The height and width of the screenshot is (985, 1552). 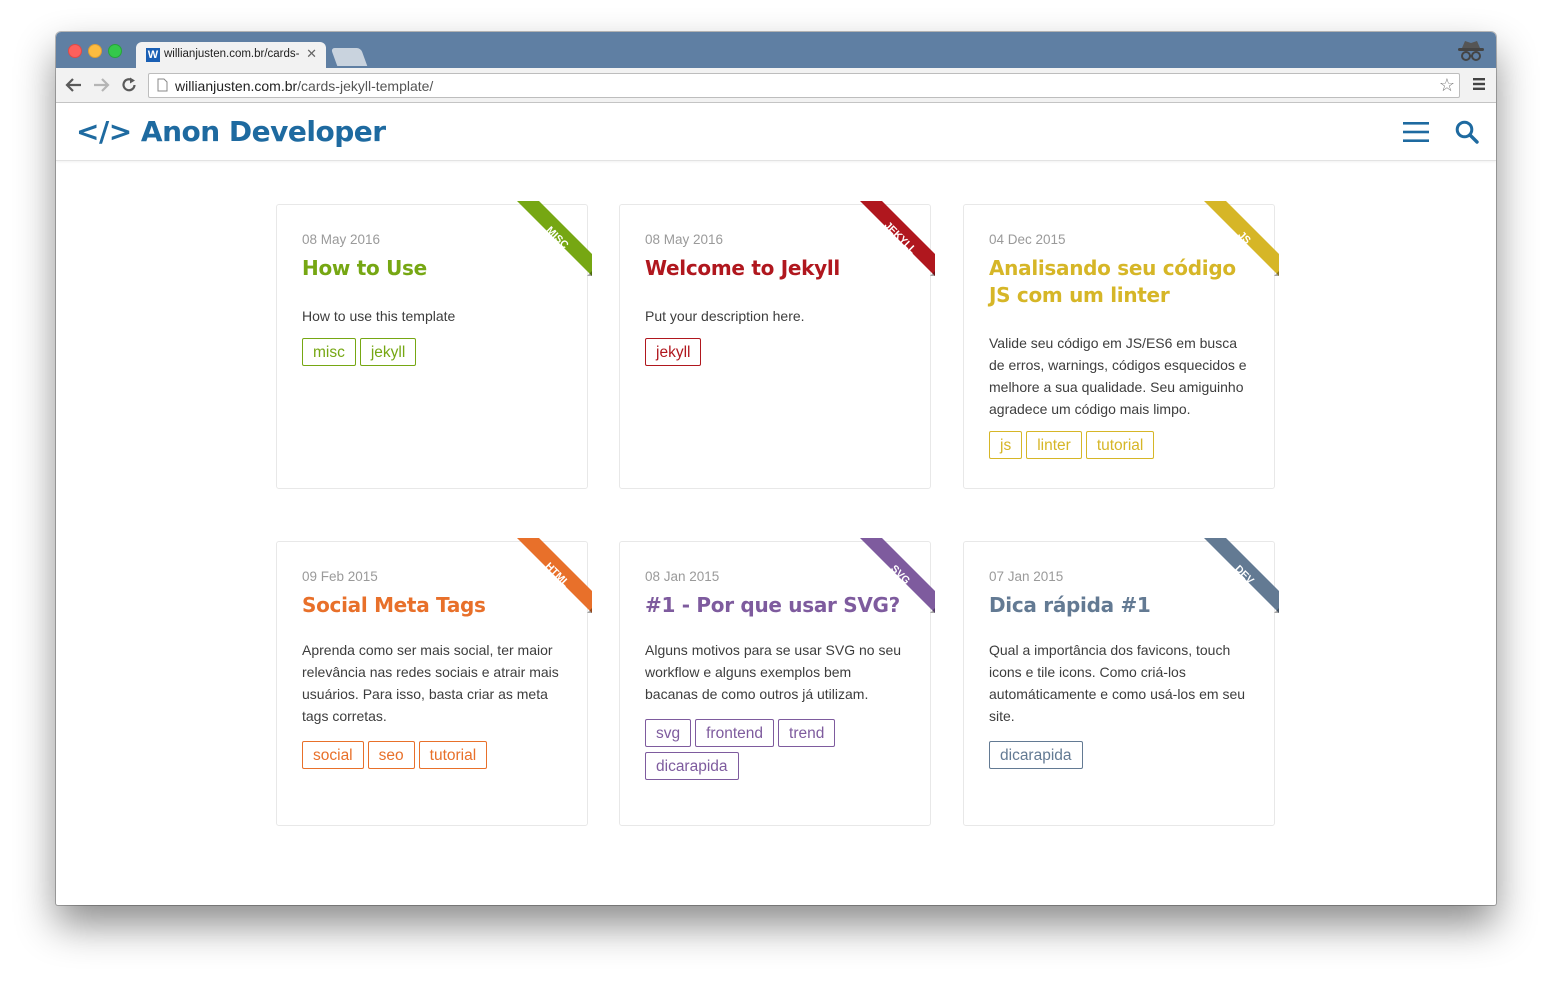 What do you see at coordinates (329, 352) in the screenshot?
I see `tag-misc: misc` at bounding box center [329, 352].